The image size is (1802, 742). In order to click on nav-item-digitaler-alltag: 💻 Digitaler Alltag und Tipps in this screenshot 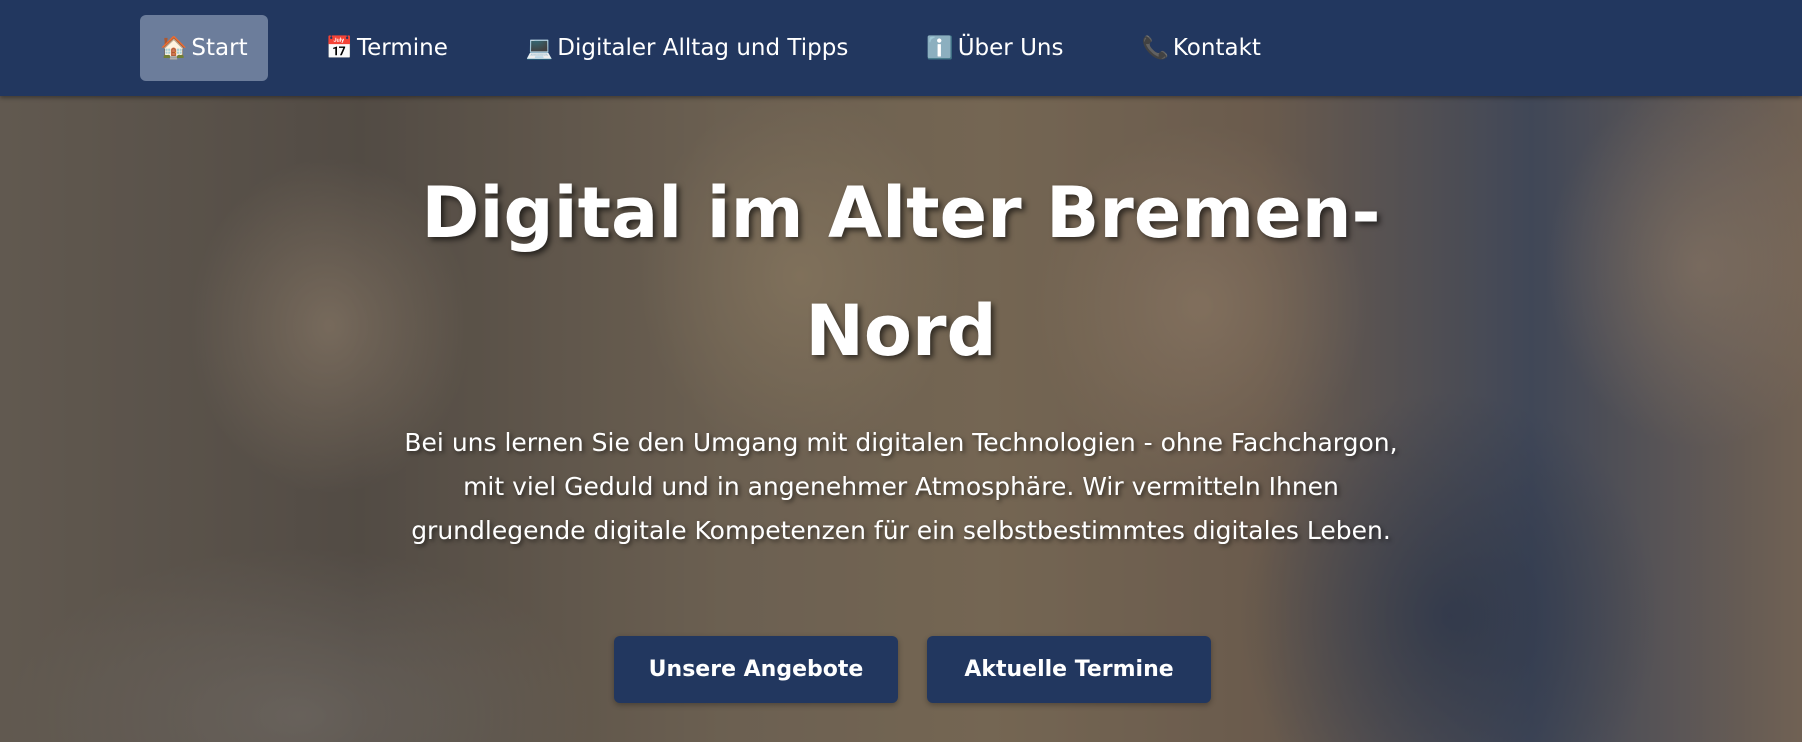, I will do `click(687, 48)`.